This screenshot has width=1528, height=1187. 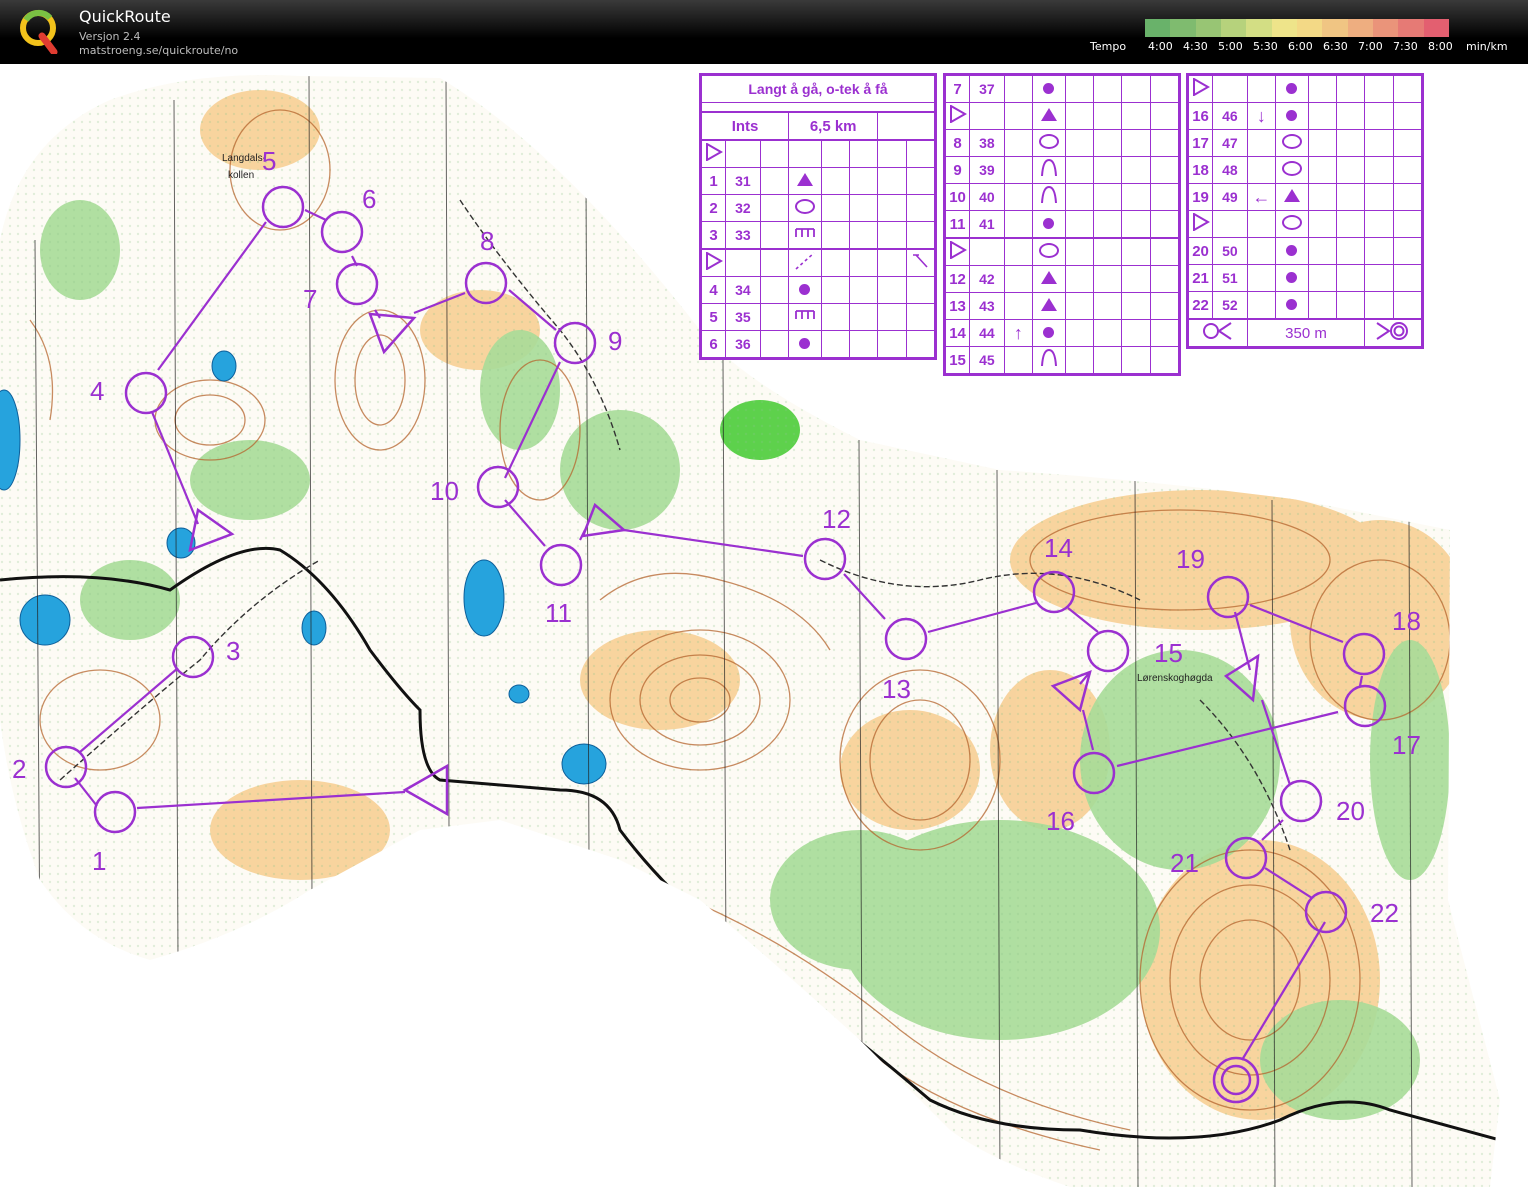 I want to click on direction-arrow-icon: ↑, so click(x=1018, y=332).